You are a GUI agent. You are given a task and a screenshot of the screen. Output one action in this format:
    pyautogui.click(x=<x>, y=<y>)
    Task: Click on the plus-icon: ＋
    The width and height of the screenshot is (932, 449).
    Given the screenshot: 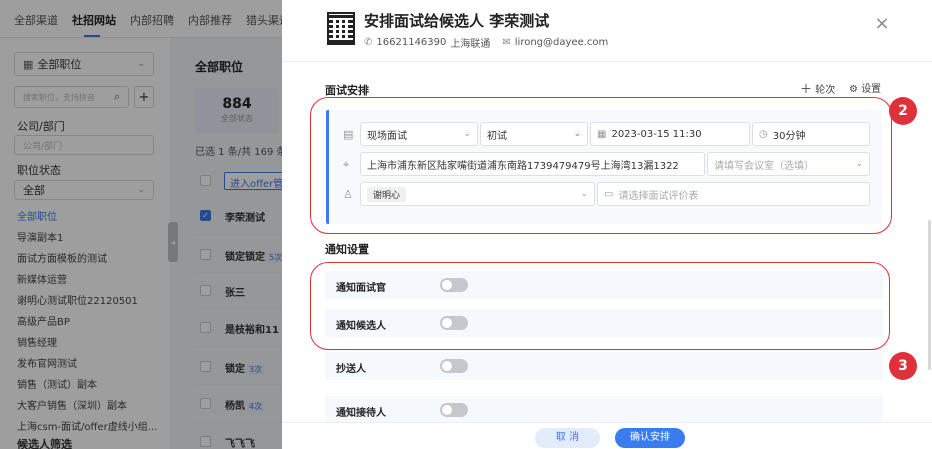 What is the action you would take?
    pyautogui.click(x=806, y=89)
    